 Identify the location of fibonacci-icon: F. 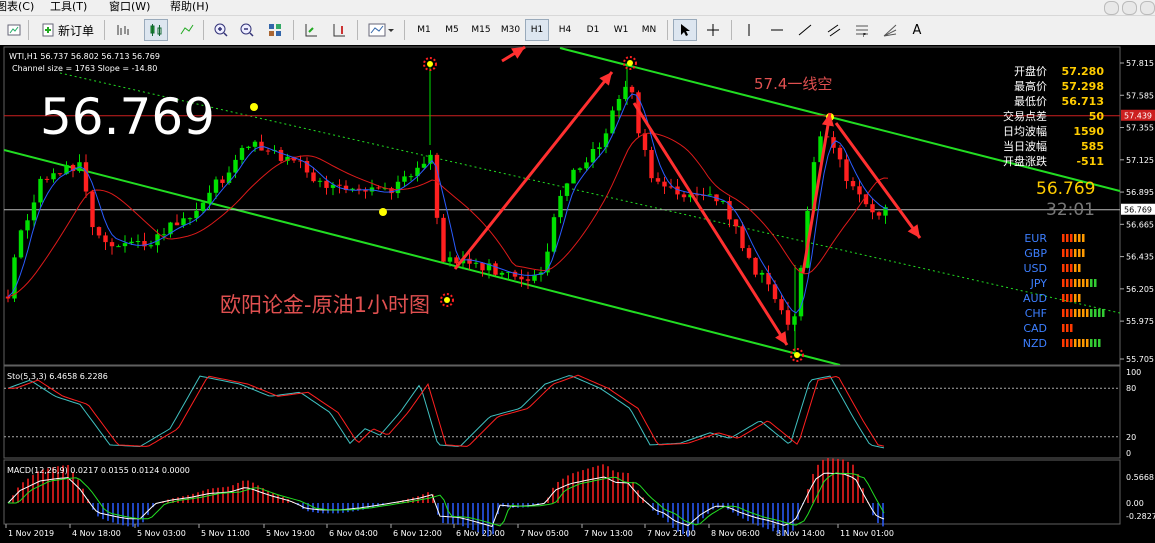
(862, 30).